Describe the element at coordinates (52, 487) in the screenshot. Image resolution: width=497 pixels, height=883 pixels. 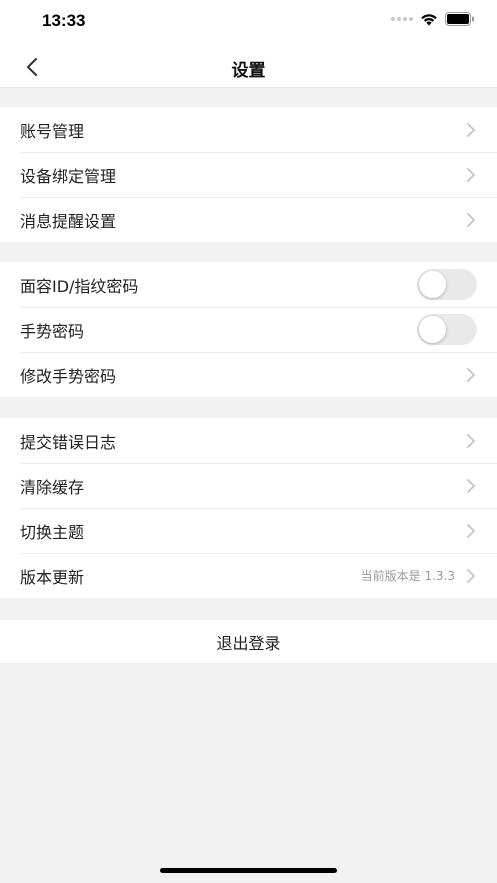
I see `row-label: 清除缓存` at that location.